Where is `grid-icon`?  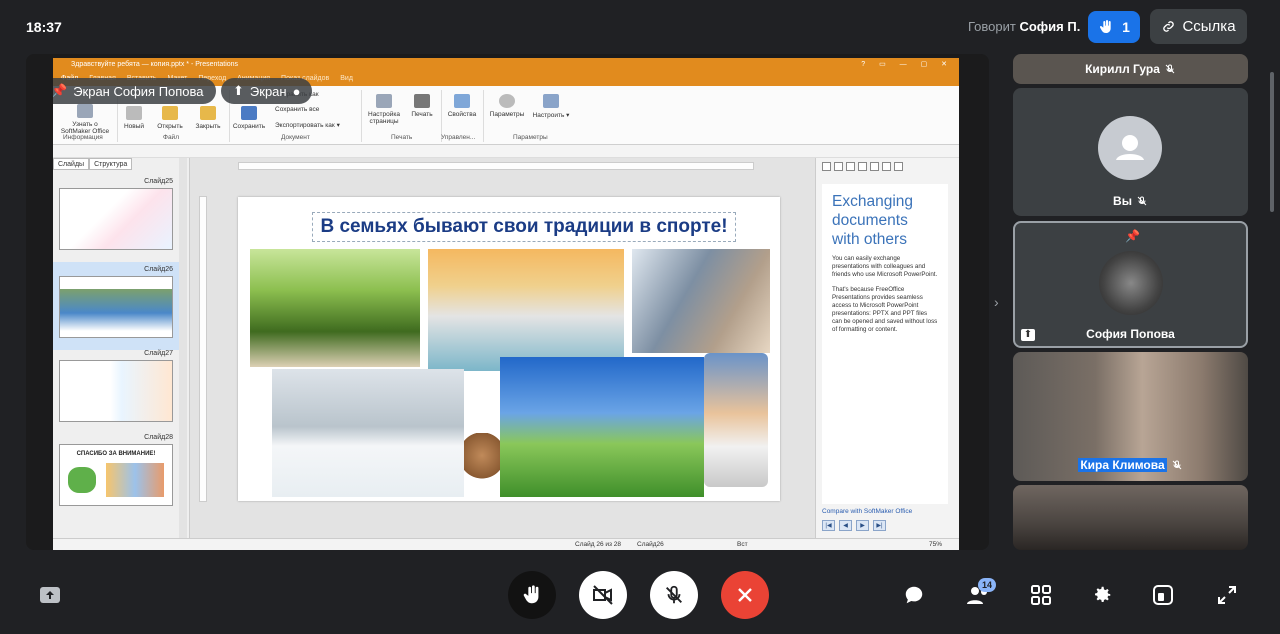
grid-icon is located at coordinates (1041, 595).